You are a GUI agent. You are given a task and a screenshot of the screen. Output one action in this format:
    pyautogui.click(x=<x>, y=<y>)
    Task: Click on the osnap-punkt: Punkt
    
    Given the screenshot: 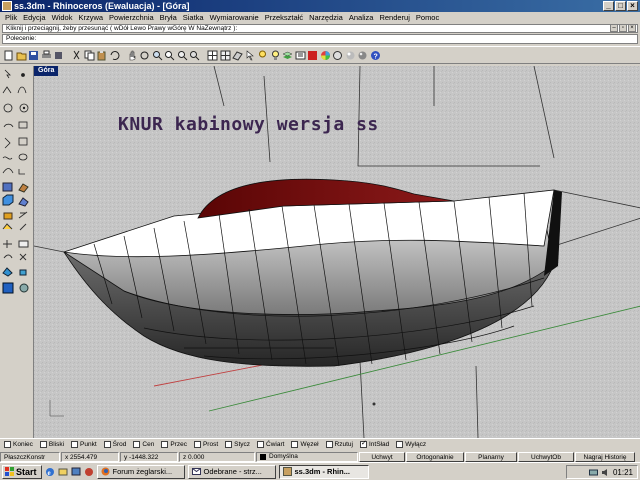 What is the action you would take?
    pyautogui.click(x=84, y=444)
    